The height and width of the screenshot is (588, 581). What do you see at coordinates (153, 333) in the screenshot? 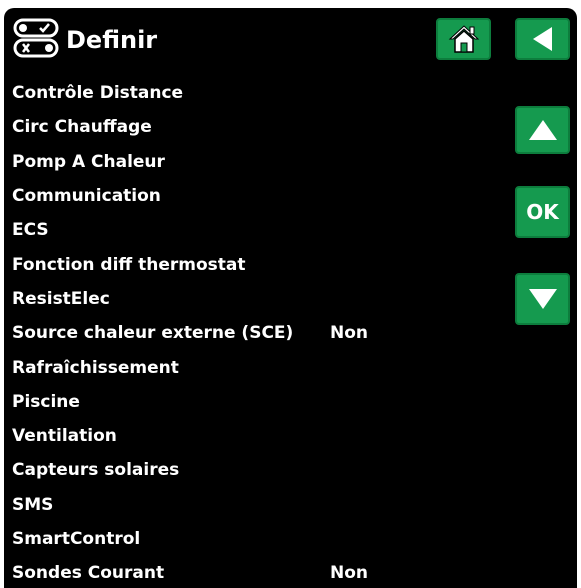
I see `menu-item-label: Source chaleur externe (SCE)` at bounding box center [153, 333].